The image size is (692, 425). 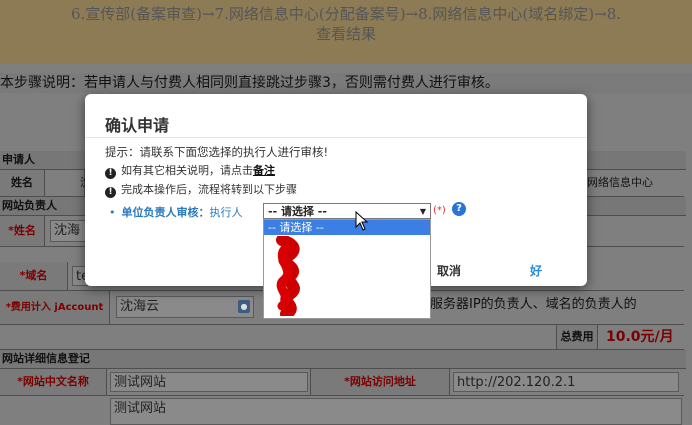 I want to click on step-note: 本步骤说明：若申请人与付费人相同则直接跳过步骤3，否则需付费人进行审核。, so click(x=346, y=83).